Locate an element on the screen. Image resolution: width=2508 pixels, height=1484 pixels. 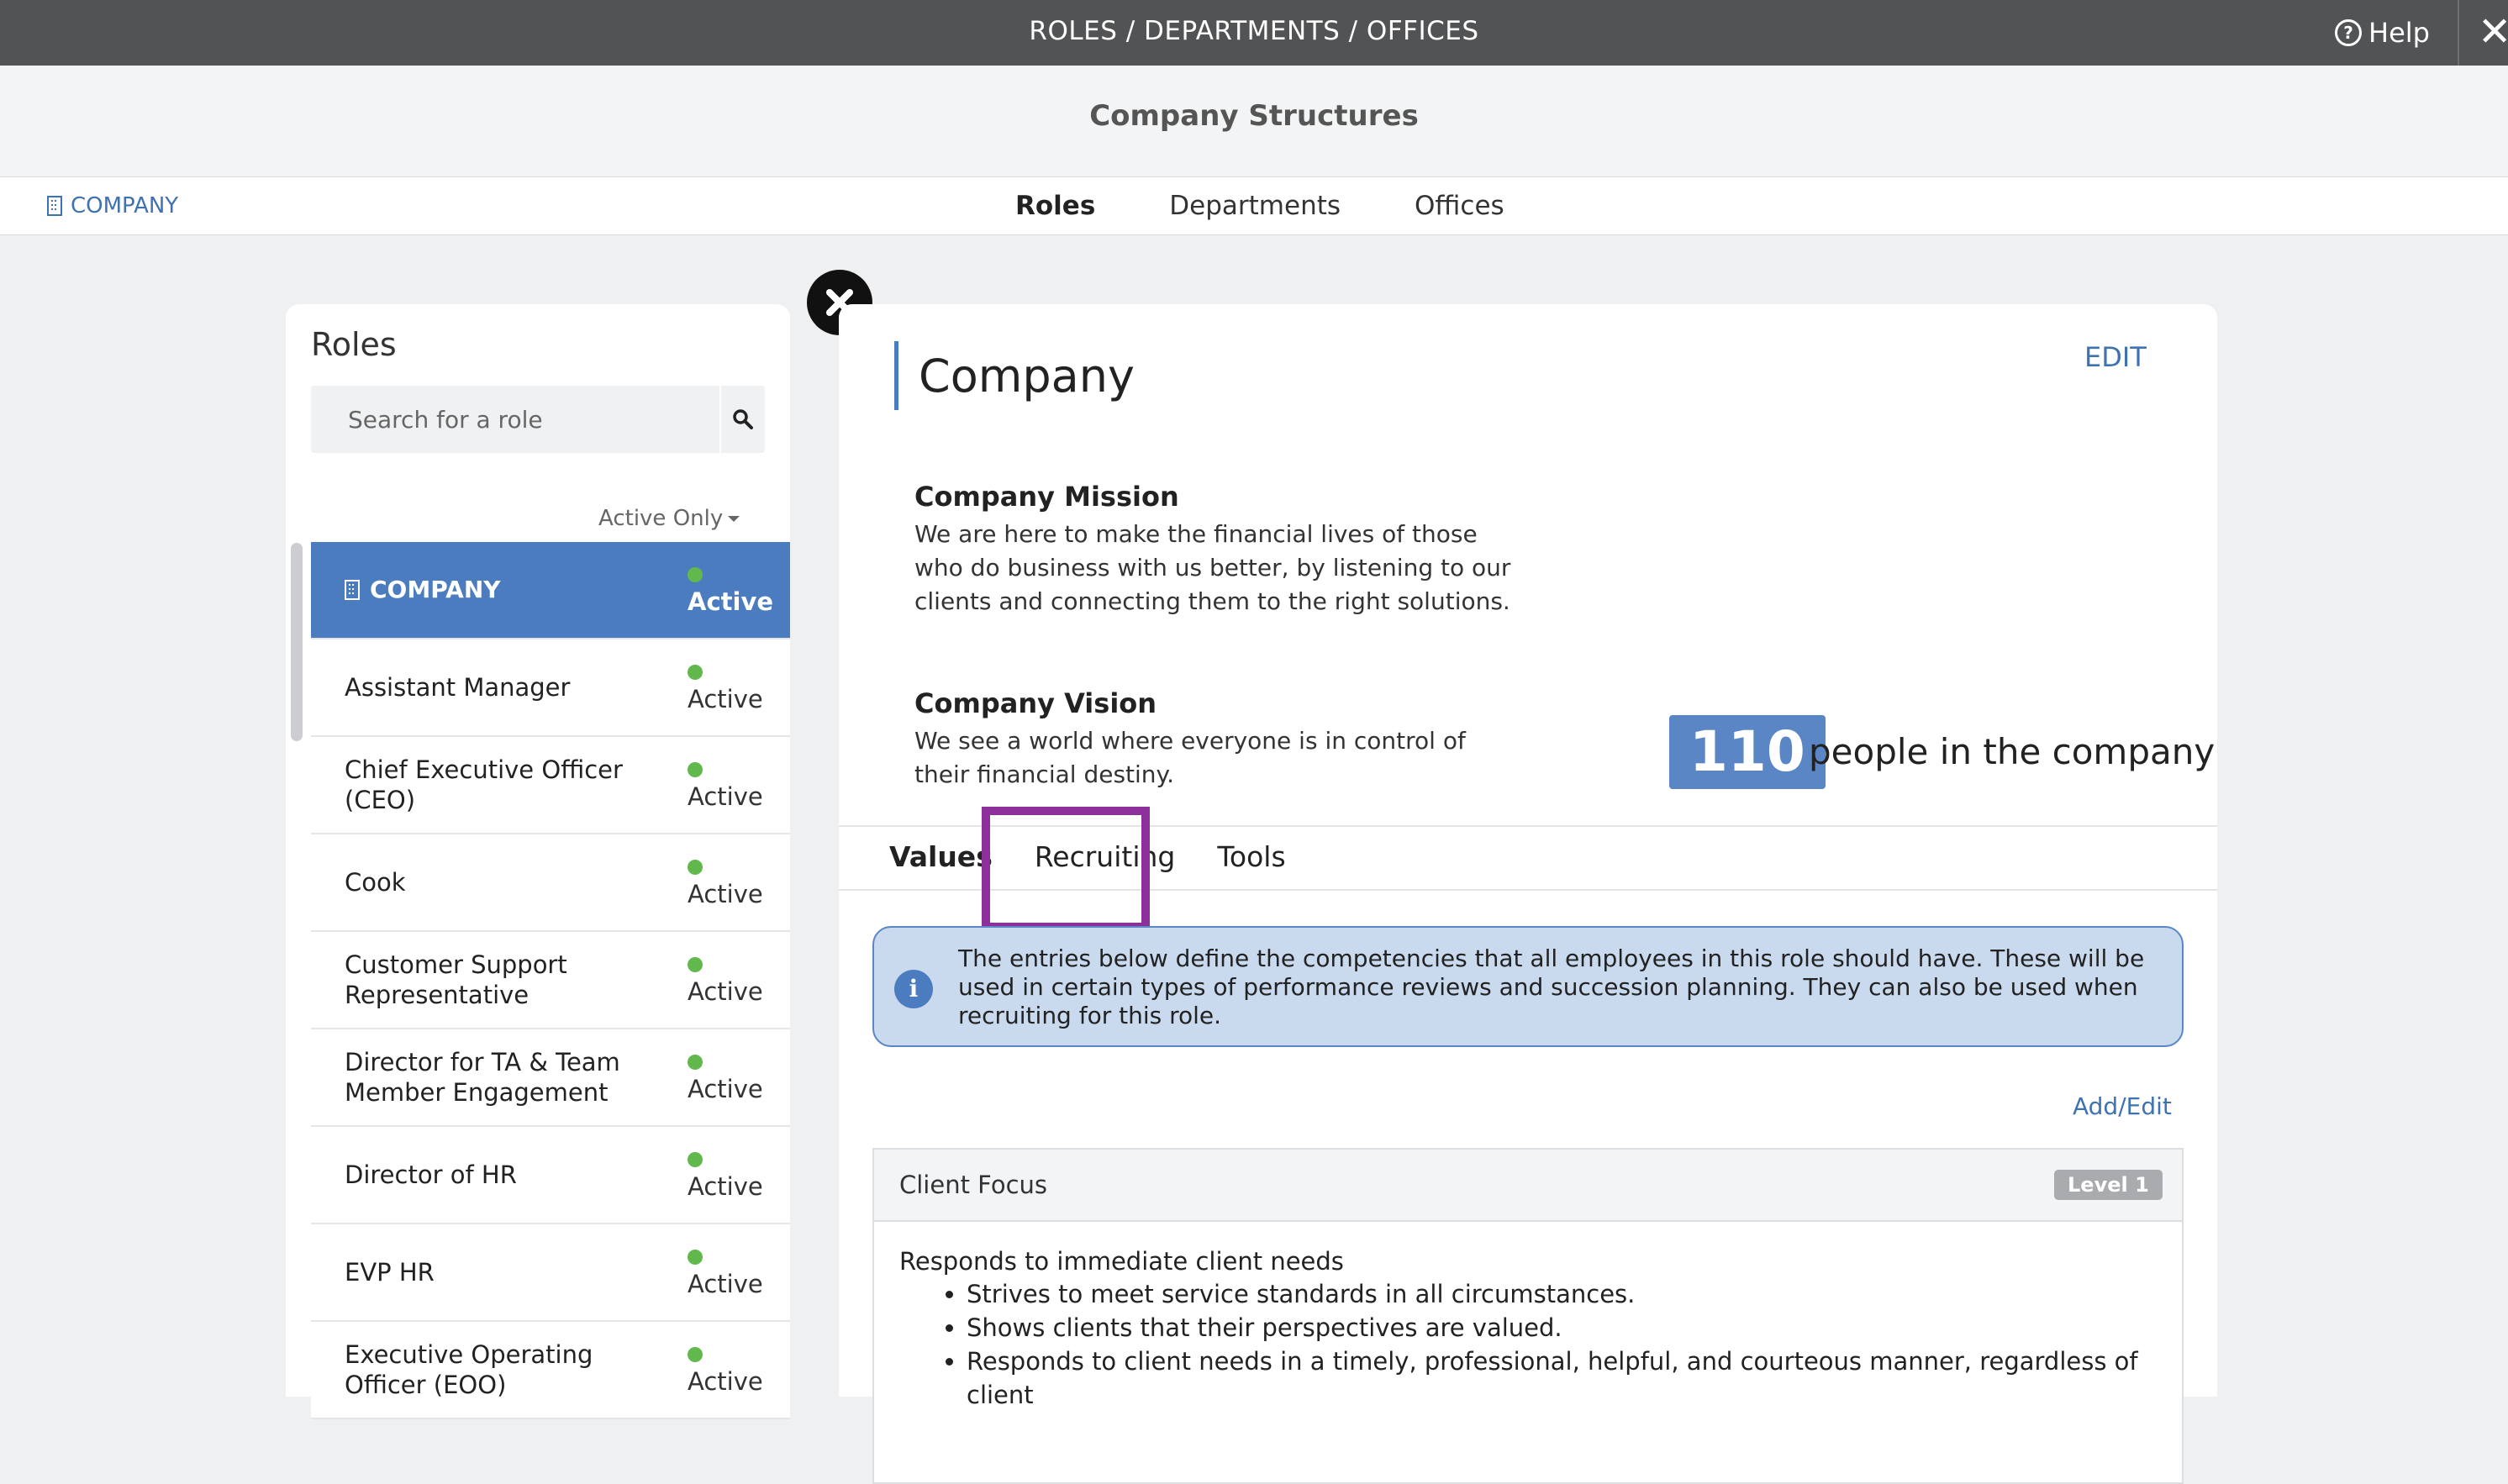
role-name: Director for TA & Team Member Engagement is located at coordinates (483, 1077).